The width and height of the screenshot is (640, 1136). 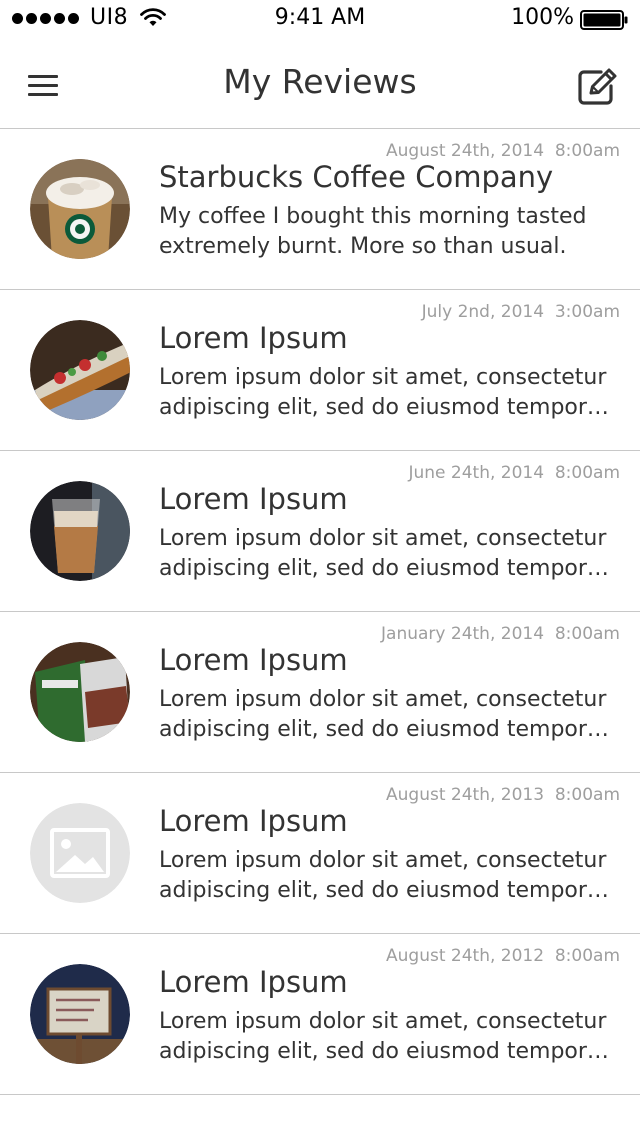 What do you see at coordinates (520, 312) in the screenshot?
I see `review-date: July 2nd, 2014 3:00am` at bounding box center [520, 312].